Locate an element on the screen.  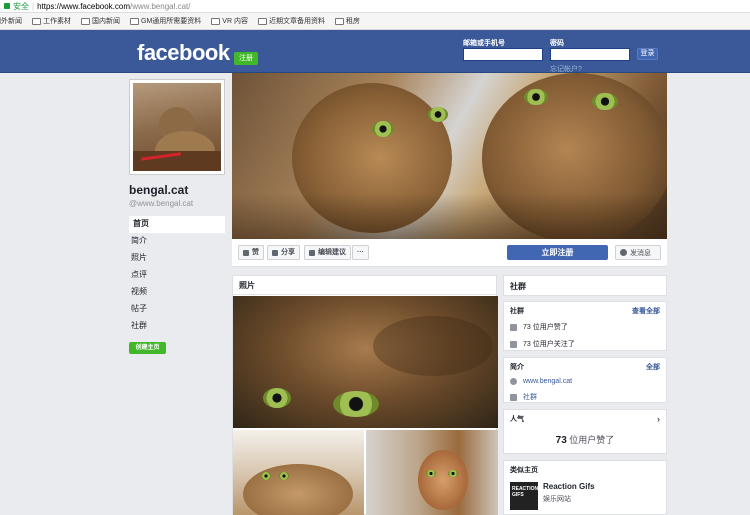
nav-item-videos: 视频 is located at coordinates (177, 292).